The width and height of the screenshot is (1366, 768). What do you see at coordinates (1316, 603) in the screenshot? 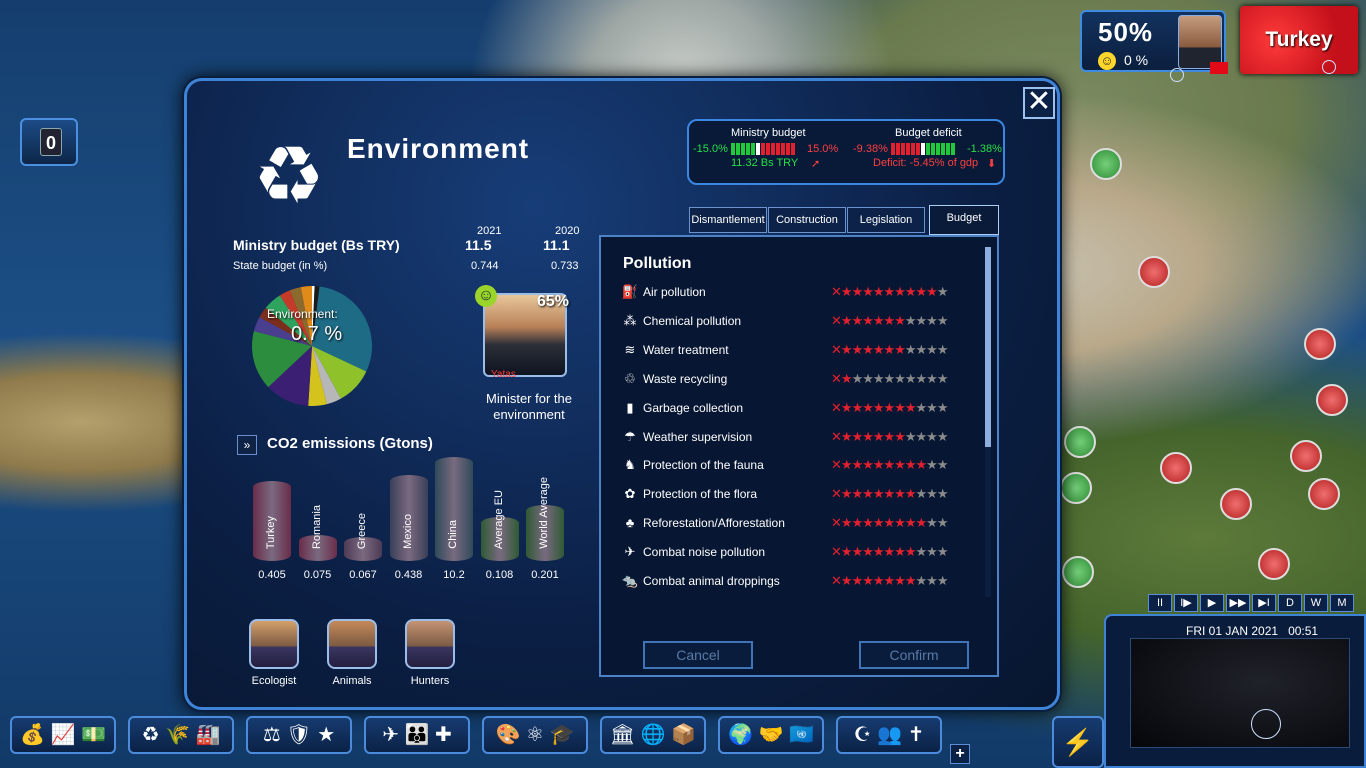
I see `time-button: W` at bounding box center [1316, 603].